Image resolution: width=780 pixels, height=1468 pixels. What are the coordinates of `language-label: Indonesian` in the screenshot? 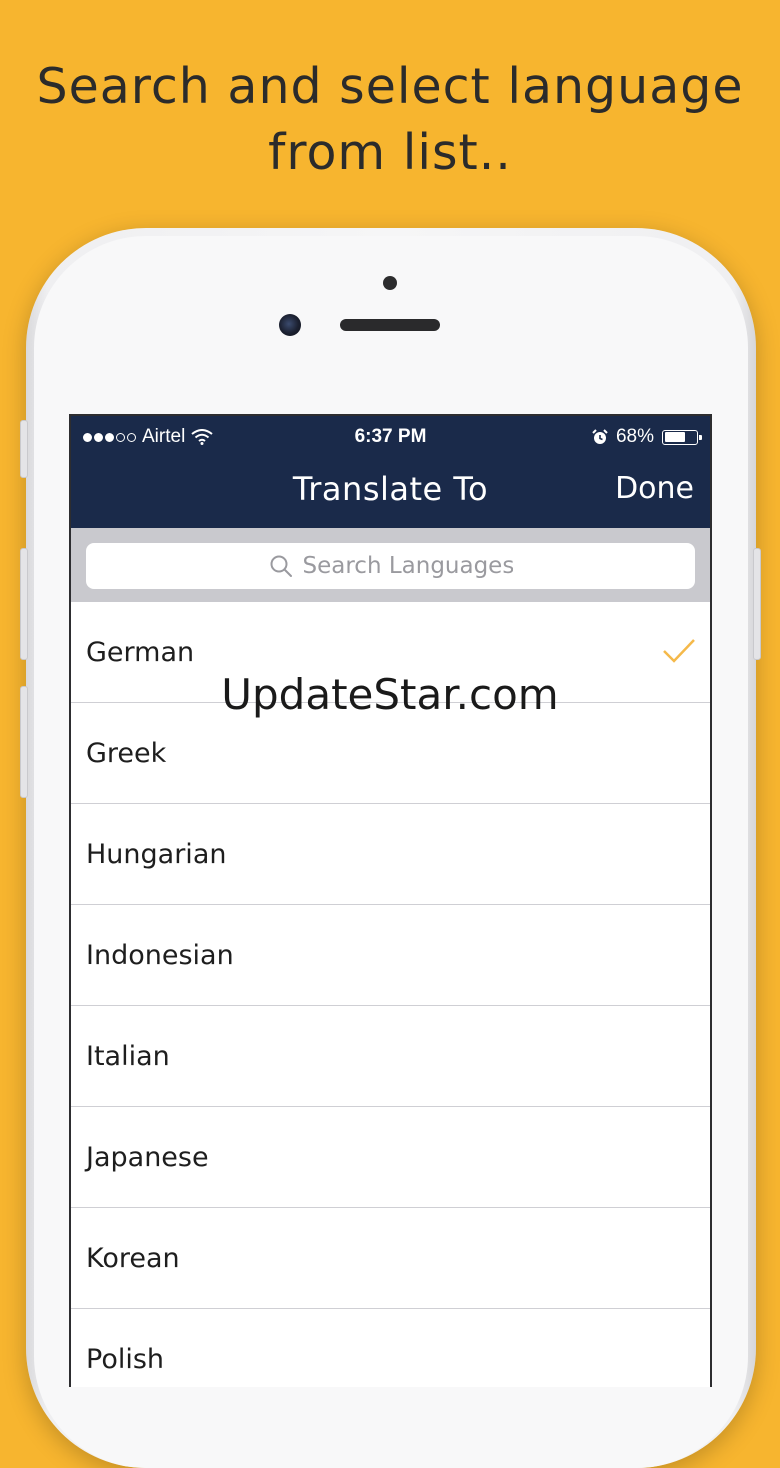 It's located at (160, 955).